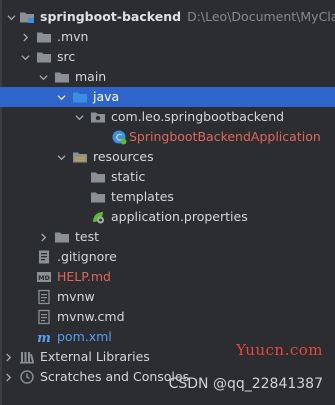  Describe the element at coordinates (167, 57) in the screenshot. I see `tree-row-src: src` at that location.